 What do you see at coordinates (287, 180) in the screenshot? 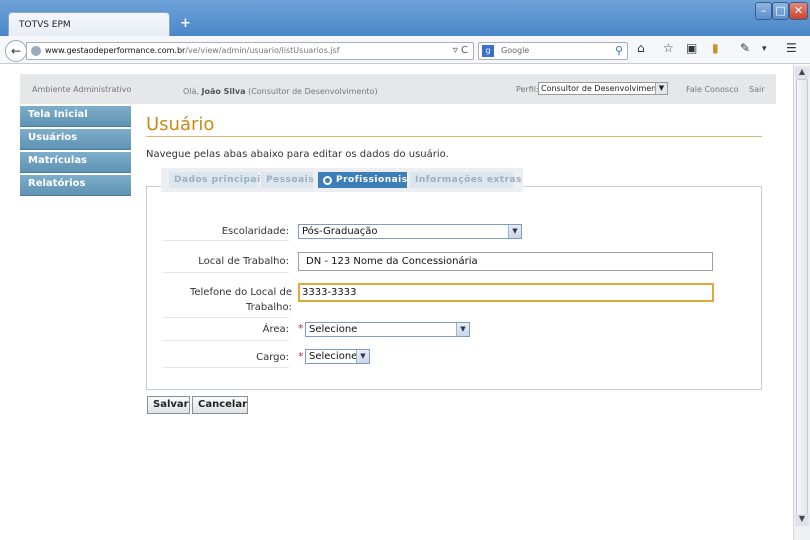
I see `tab-personal: Pessoais` at bounding box center [287, 180].